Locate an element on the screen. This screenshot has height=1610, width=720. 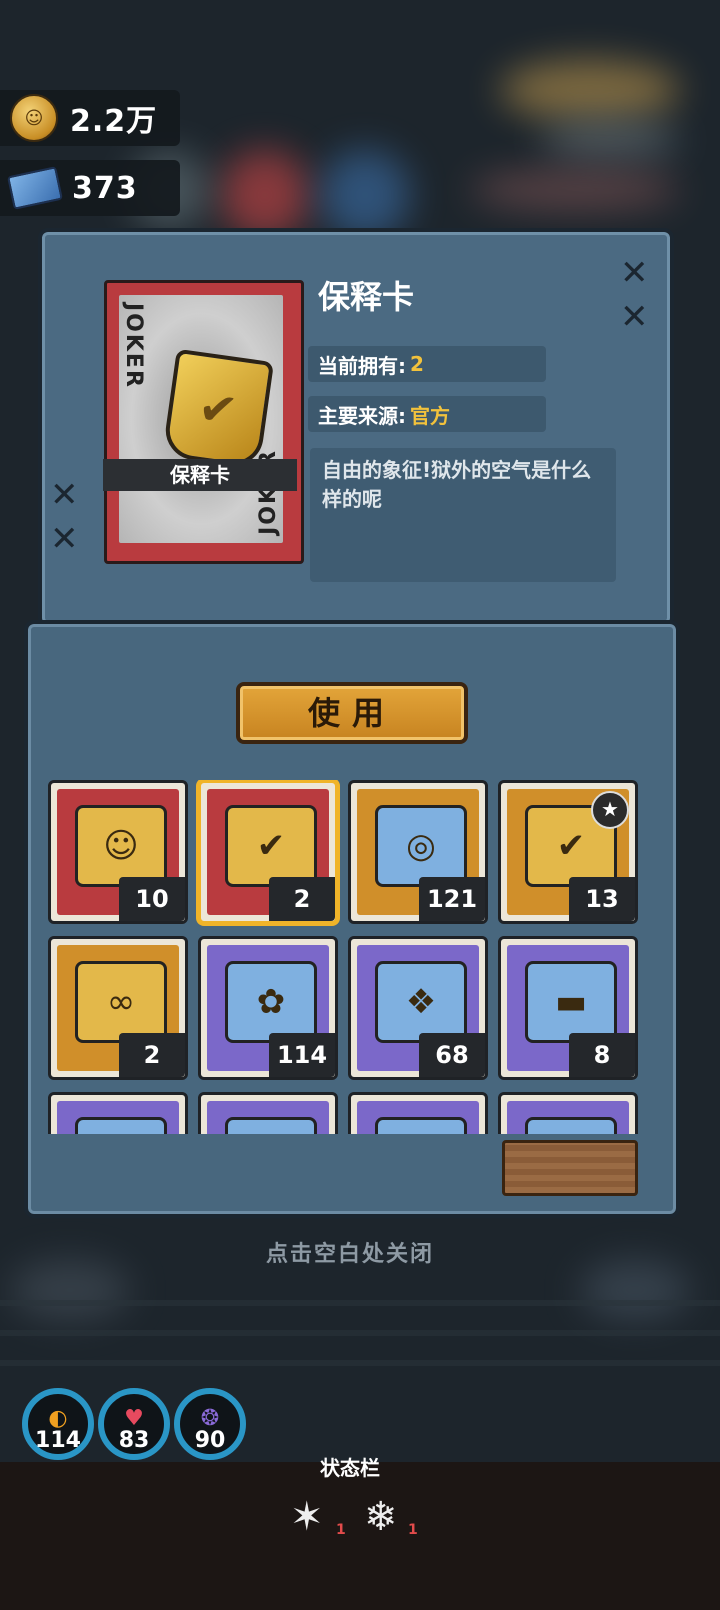
use-button: 使用 is located at coordinates (352, 713).